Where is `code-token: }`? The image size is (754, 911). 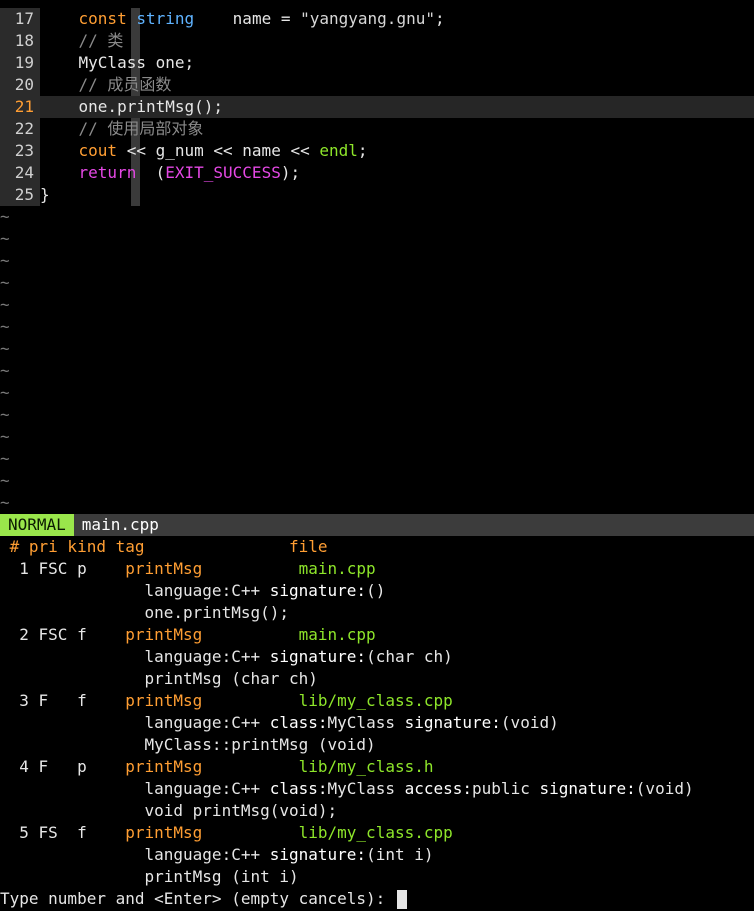 code-token: } is located at coordinates (45, 194).